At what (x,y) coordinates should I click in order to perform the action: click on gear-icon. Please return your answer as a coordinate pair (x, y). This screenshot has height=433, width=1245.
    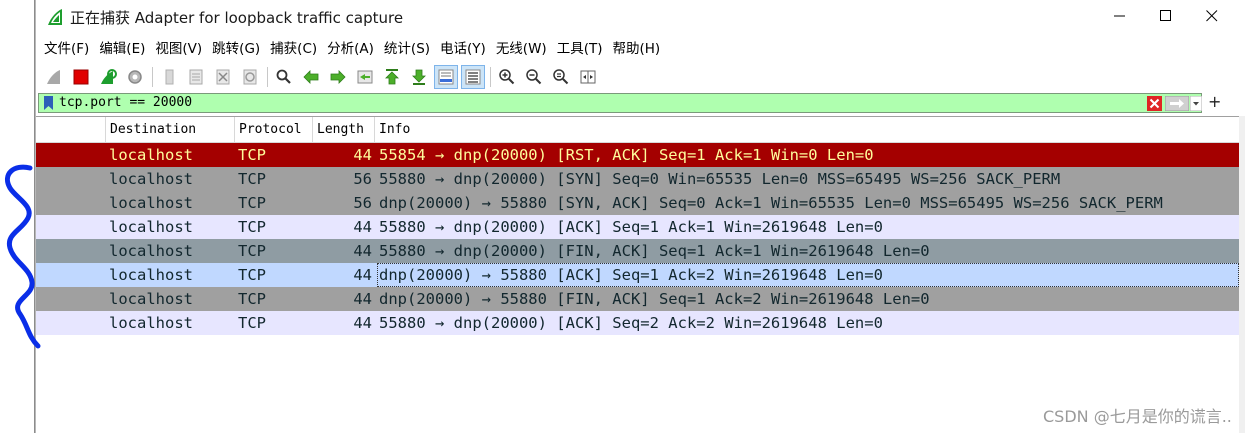
    Looking at the image, I should click on (135, 77).